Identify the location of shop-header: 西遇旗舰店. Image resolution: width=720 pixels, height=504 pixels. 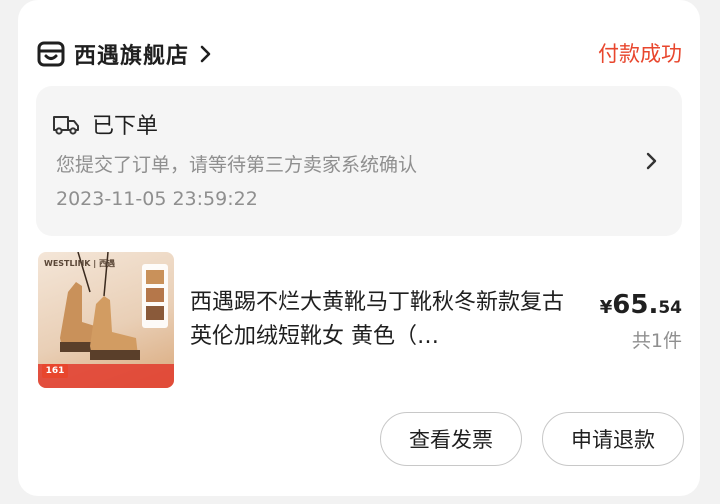
(124, 54).